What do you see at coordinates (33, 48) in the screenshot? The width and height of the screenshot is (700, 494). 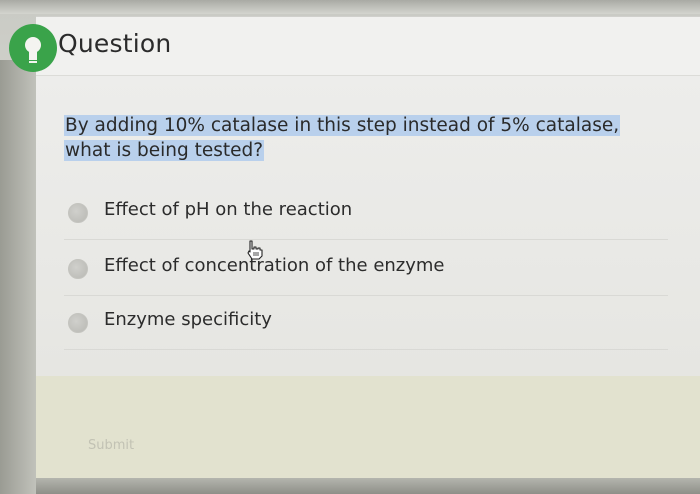 I see `lightbulb-icon` at bounding box center [33, 48].